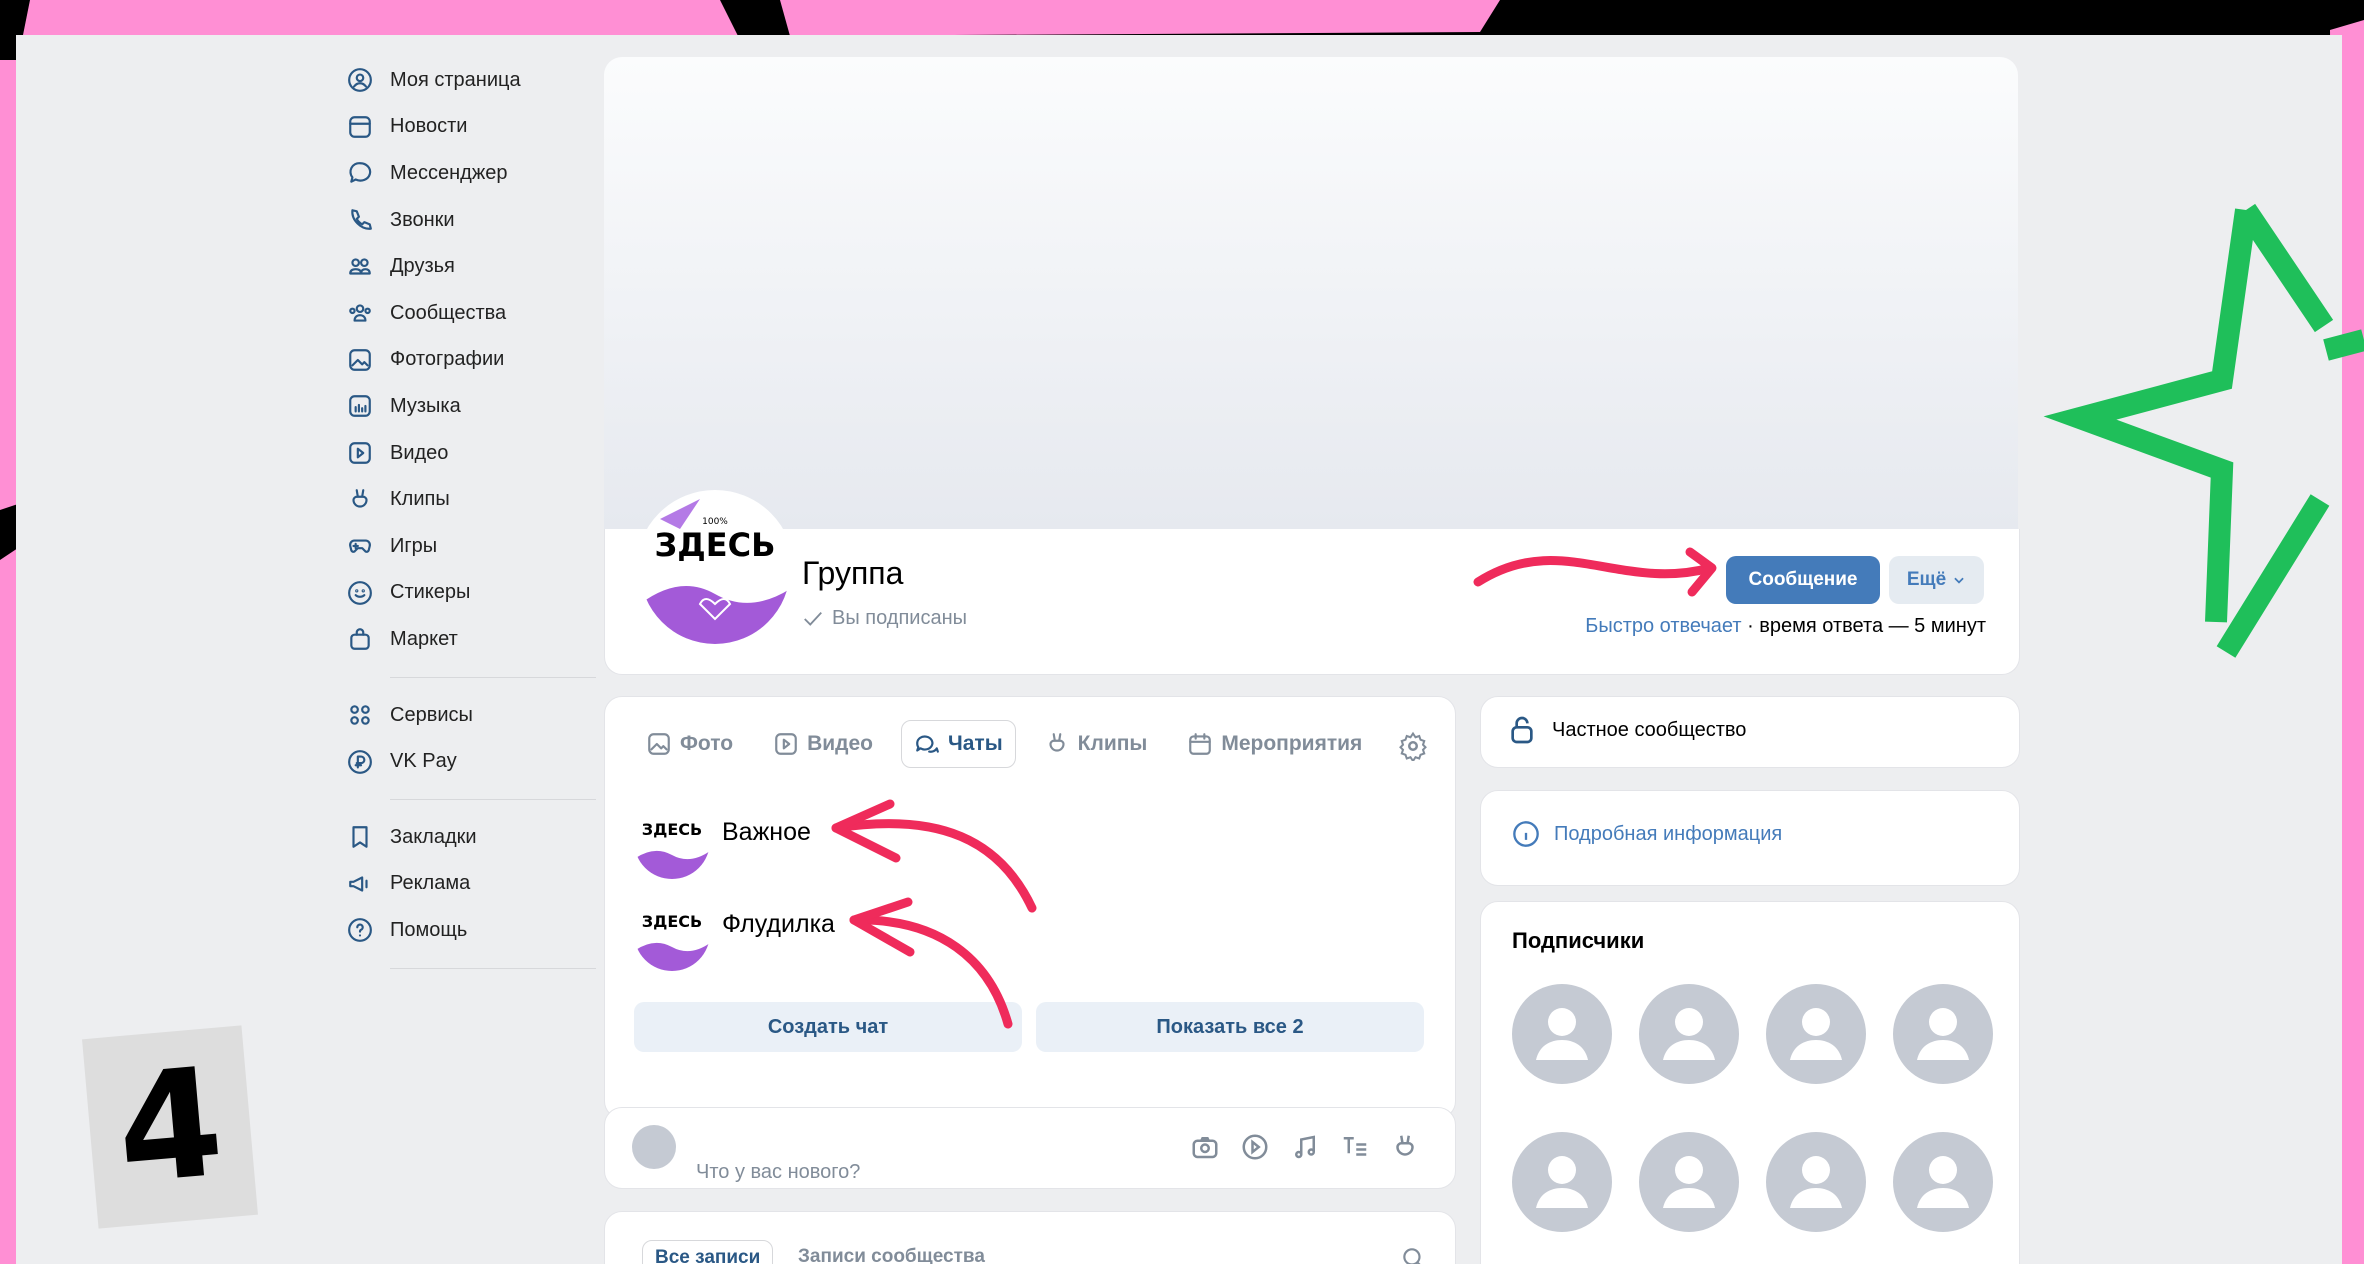  What do you see at coordinates (471, 313) in the screenshot?
I see `sidebar-item-communities: Сообщества` at bounding box center [471, 313].